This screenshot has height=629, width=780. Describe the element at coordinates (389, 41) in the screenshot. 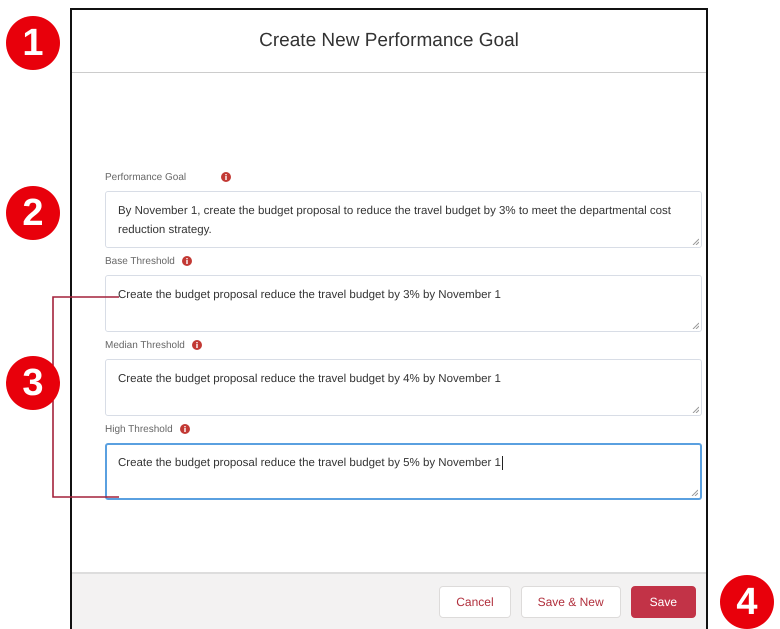

I see `dialog-title: Create New Performance Goal` at that location.